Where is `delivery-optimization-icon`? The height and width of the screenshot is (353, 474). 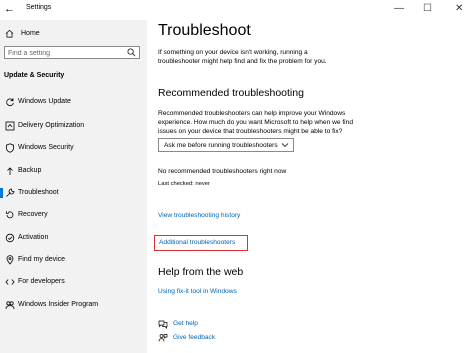 delivery-optimization-icon is located at coordinates (10, 126).